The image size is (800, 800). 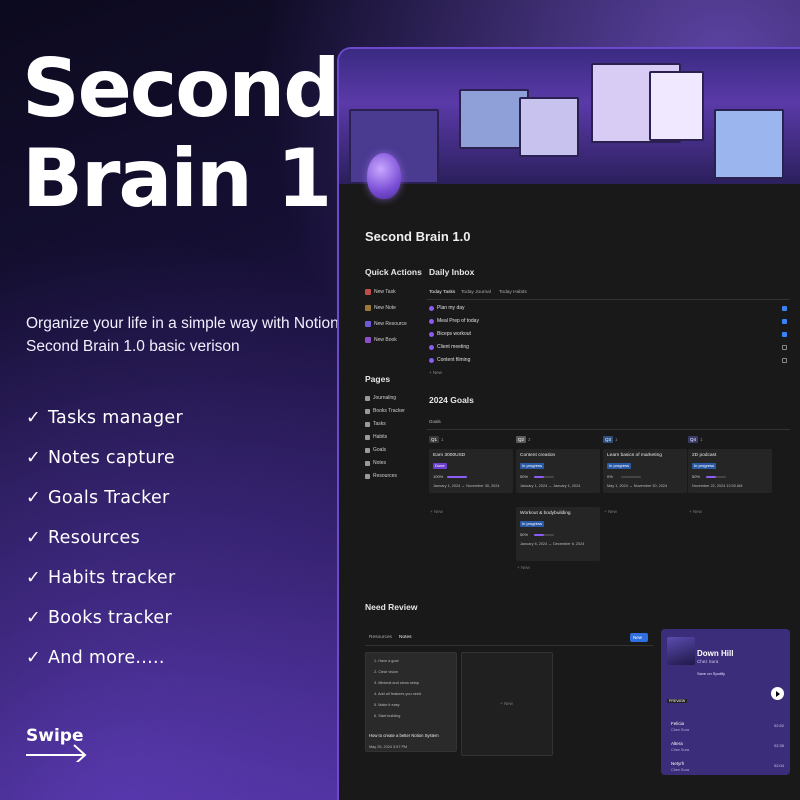 I want to click on task-row: Biceps workout, so click(x=450, y=334).